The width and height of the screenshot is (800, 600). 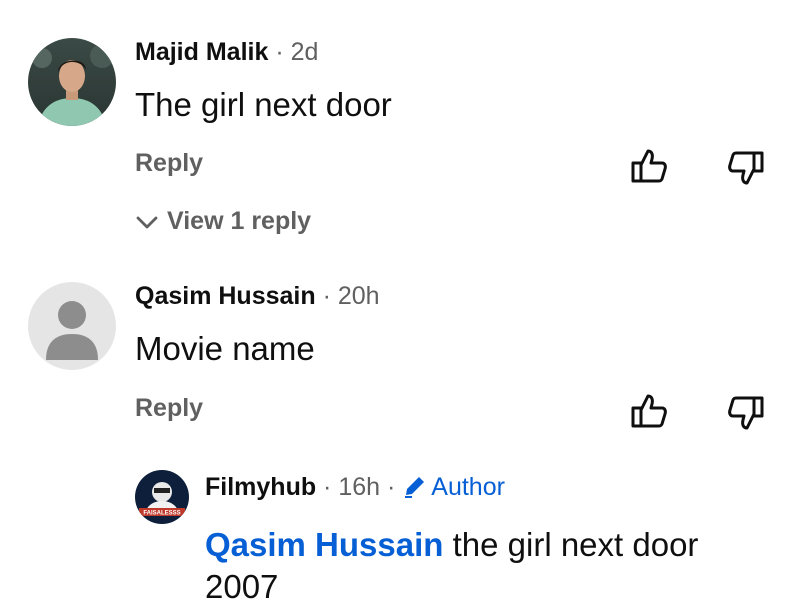 What do you see at coordinates (571, 544) in the screenshot?
I see `reply-text-line1: the girl next door` at bounding box center [571, 544].